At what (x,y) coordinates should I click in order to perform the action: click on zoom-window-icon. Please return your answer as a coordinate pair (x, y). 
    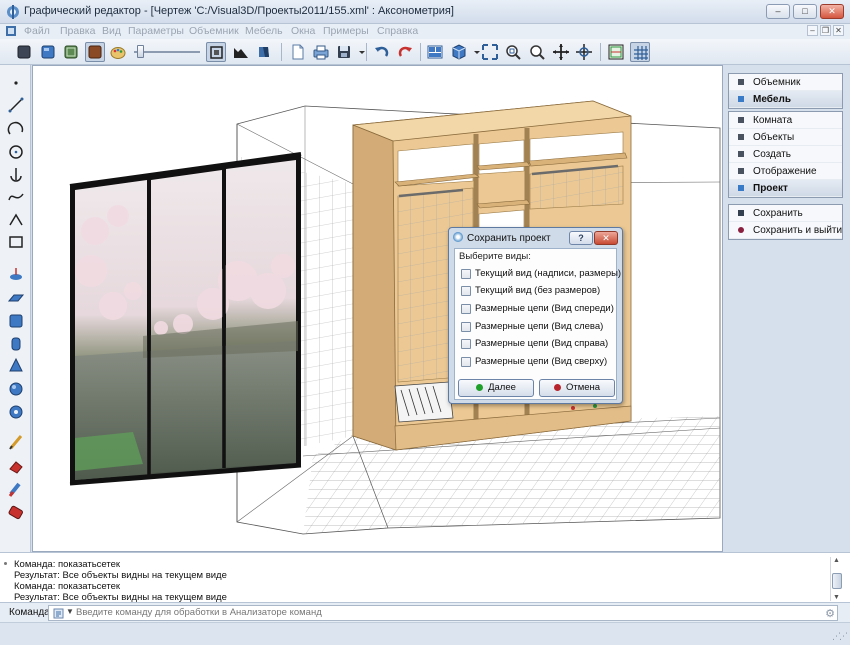
    Looking at the image, I should click on (513, 52).